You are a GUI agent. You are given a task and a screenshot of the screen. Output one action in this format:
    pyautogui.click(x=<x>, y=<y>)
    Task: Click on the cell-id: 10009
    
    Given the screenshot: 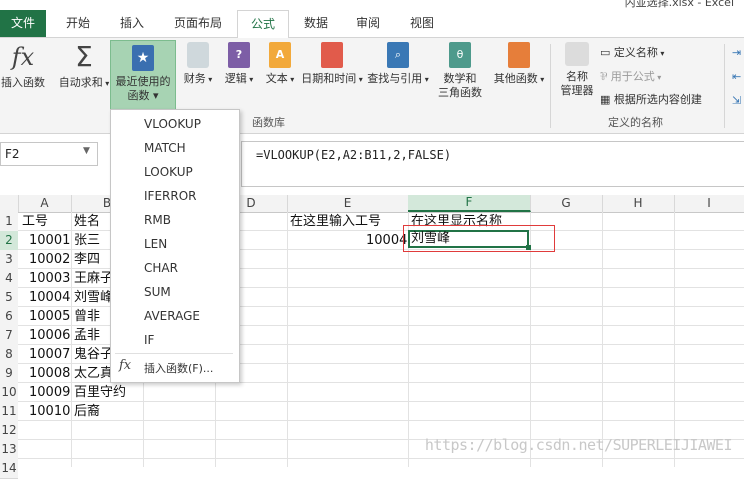 What is the action you would take?
    pyautogui.click(x=49, y=392)
    